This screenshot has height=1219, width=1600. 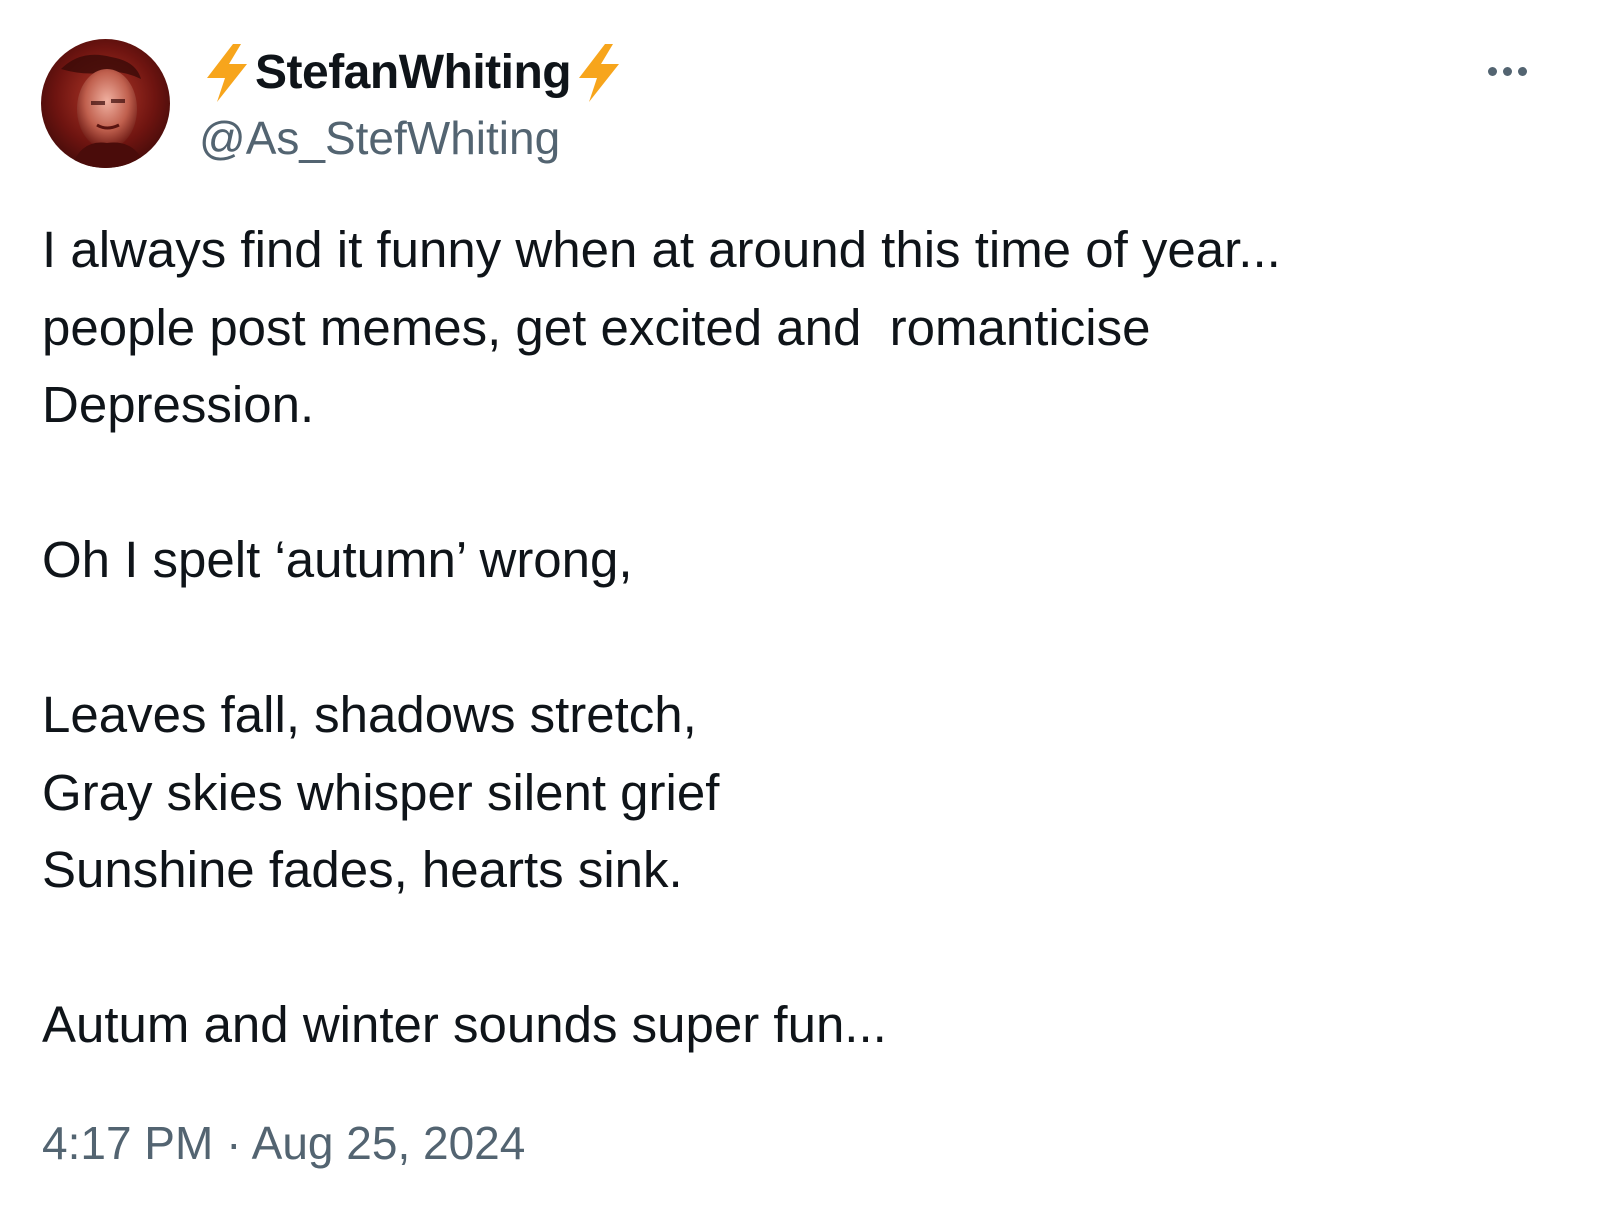 I want to click on avatar, so click(x=105, y=103).